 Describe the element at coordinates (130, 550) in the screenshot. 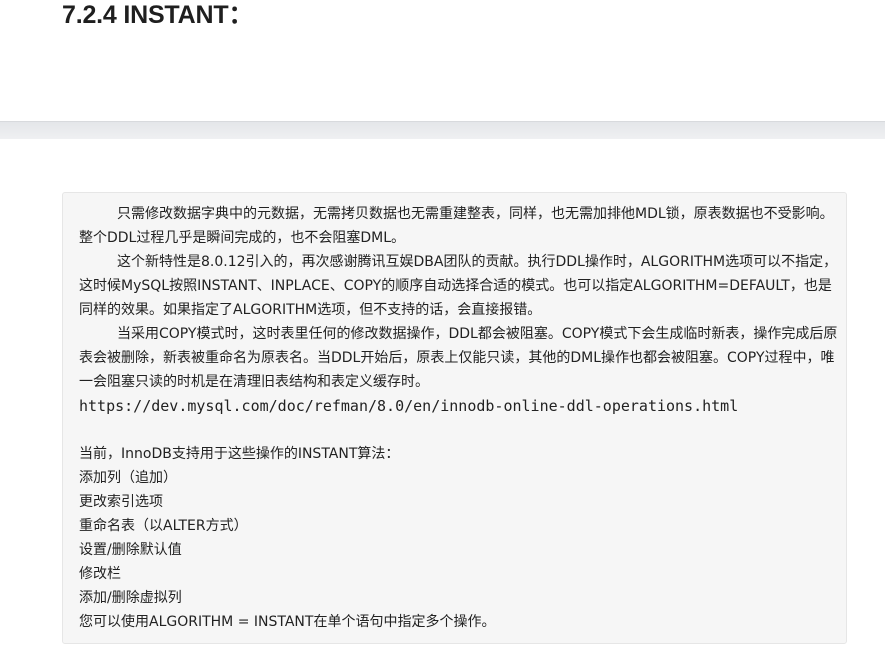

I see `operation-item: 设置/删除默认值` at that location.